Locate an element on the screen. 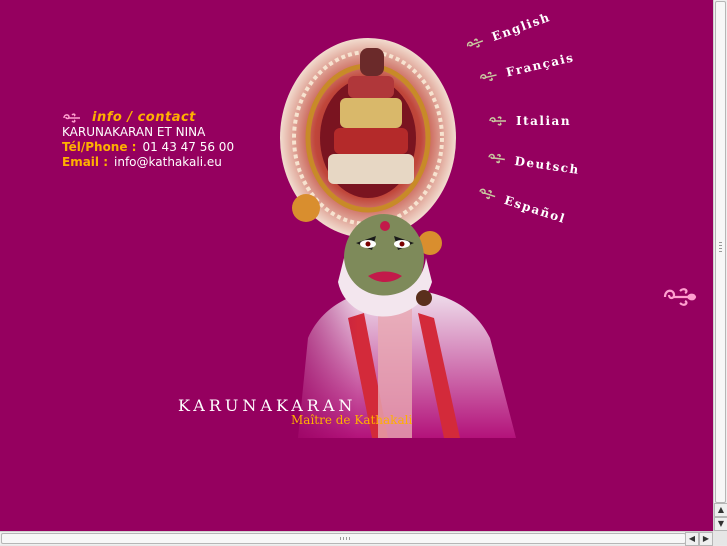  lang-link-italian: Italian is located at coordinates (529, 121).